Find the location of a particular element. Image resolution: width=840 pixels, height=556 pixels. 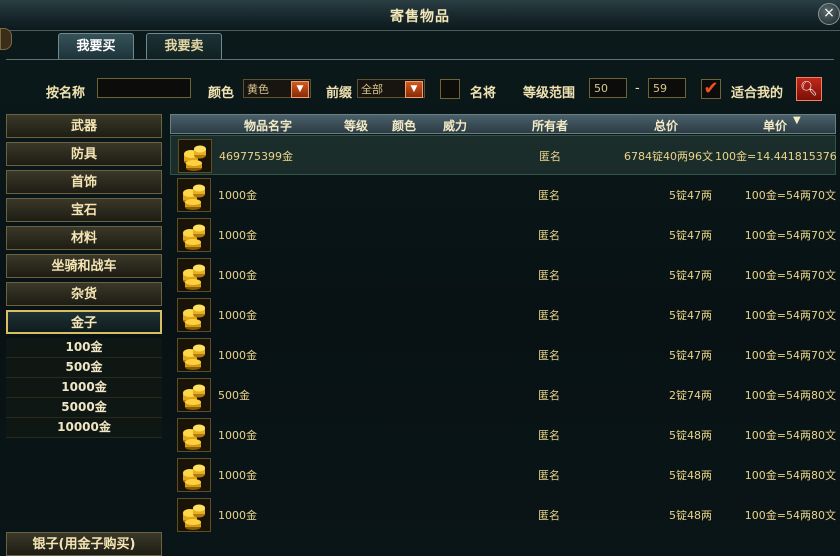

subcategory-5000-gold: 5000金 is located at coordinates (84, 408).